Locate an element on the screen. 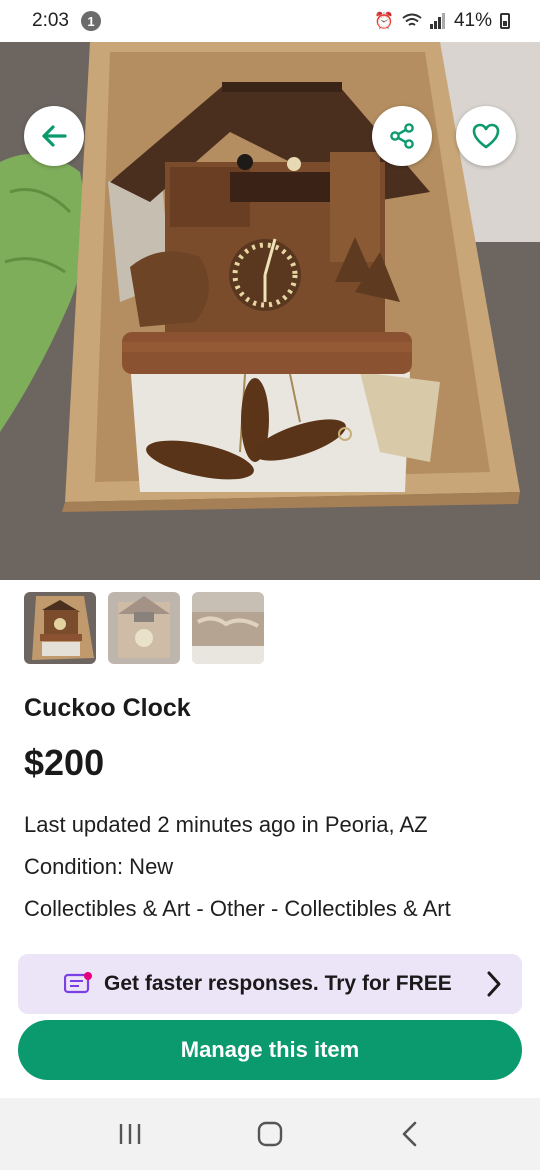 The image size is (540, 1170). status-time: 2:03 is located at coordinates (50, 20).